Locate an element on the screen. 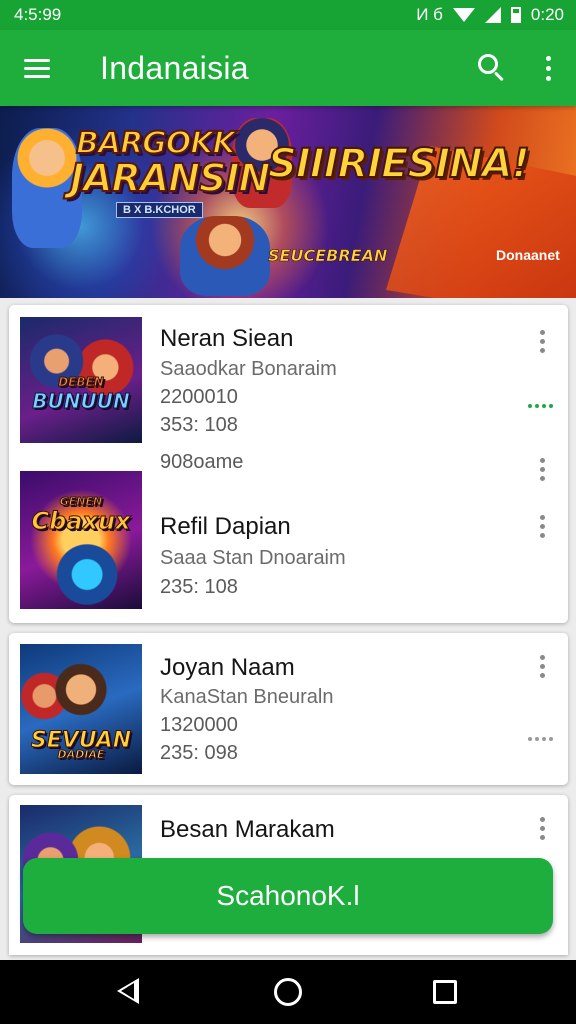 The height and width of the screenshot is (1024, 576). game-developer: Saaa Stan Dnoaraim is located at coordinates (253, 558).